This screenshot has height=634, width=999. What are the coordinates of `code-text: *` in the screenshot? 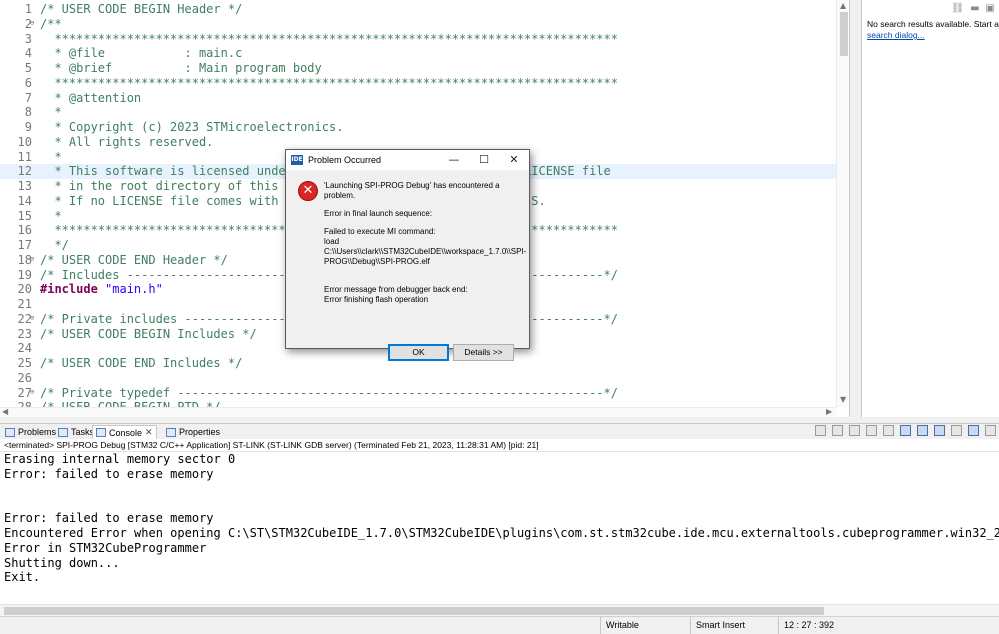 It's located at (51, 112).